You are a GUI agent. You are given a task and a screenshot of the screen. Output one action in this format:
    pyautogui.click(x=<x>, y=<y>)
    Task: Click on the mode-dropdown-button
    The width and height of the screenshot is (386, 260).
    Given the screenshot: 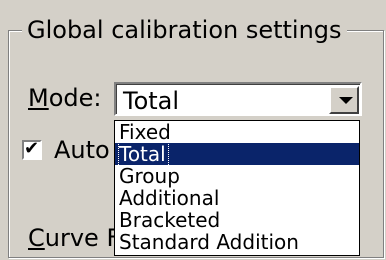 What is the action you would take?
    pyautogui.click(x=344, y=100)
    